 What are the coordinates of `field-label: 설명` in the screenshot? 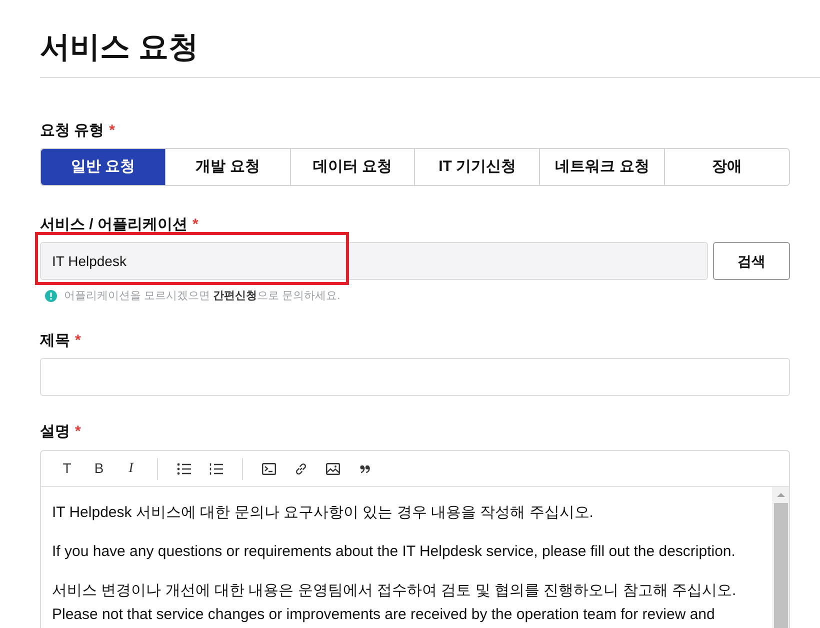 It's located at (55, 432).